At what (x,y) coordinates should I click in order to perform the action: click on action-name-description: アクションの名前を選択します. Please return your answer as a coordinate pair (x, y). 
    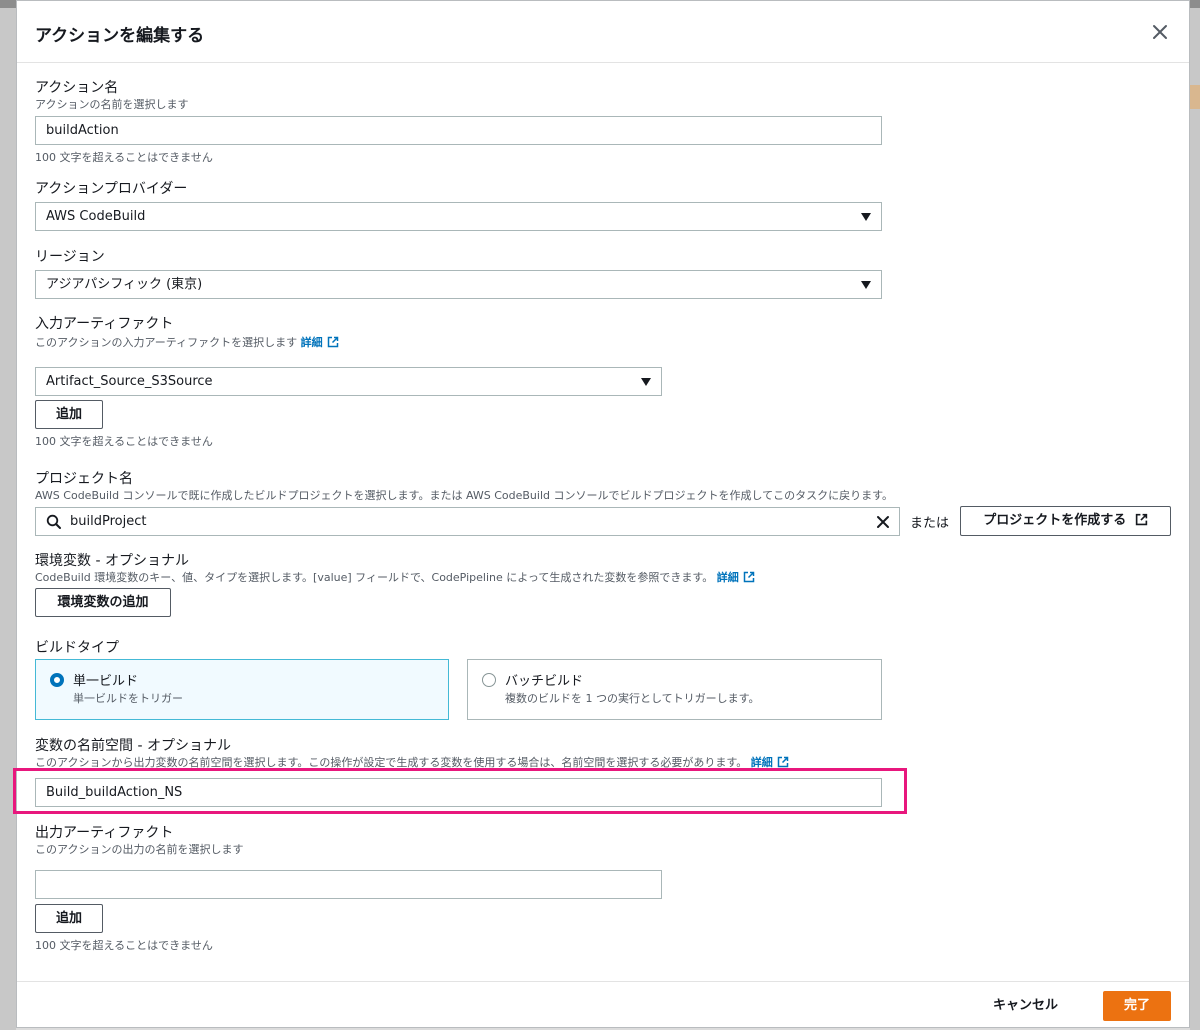
    Looking at the image, I should click on (112, 104).